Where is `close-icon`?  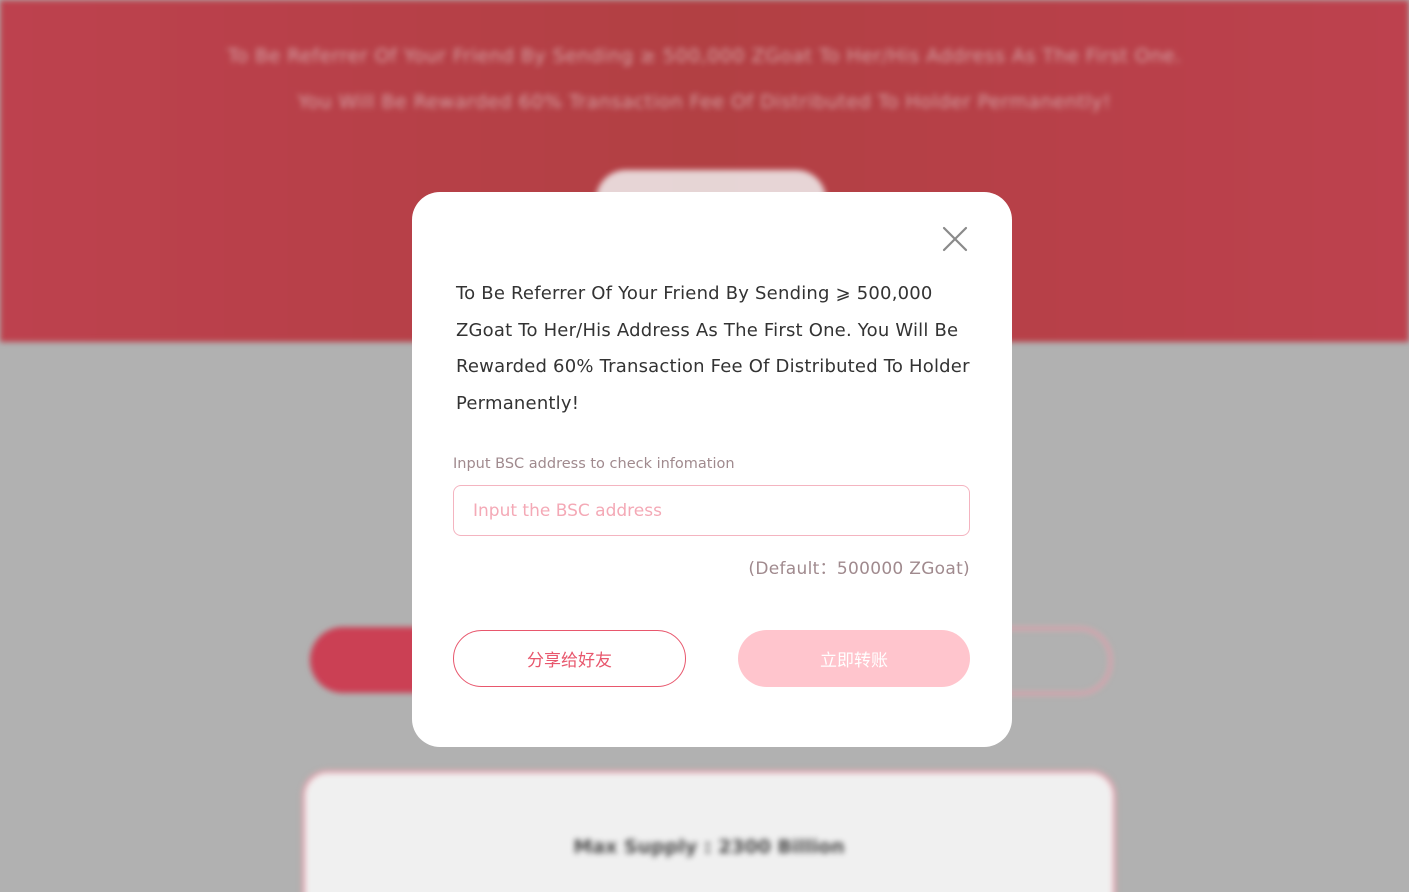 close-icon is located at coordinates (955, 239).